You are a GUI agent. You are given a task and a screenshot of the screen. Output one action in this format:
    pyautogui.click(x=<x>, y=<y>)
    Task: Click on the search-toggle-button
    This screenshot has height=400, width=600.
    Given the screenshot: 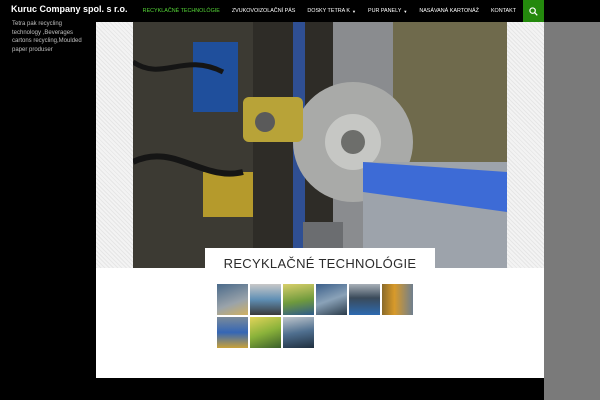 What is the action you would take?
    pyautogui.click(x=533, y=11)
    